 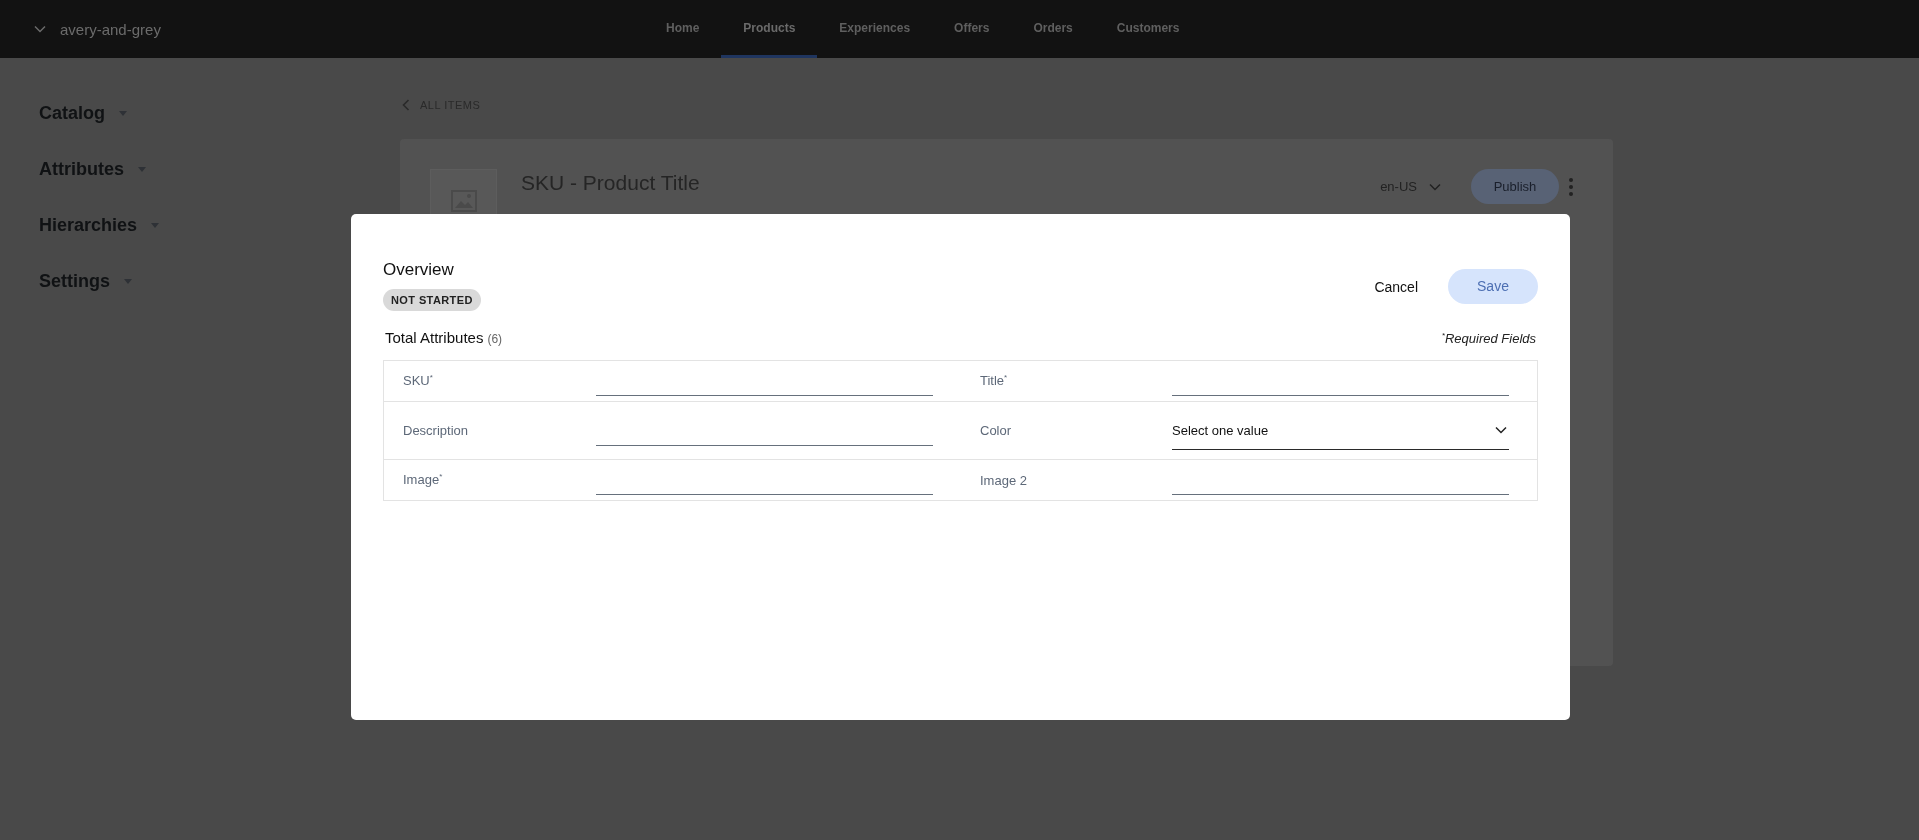 I want to click on sidebar-item: Attributes, so click(x=92, y=169).